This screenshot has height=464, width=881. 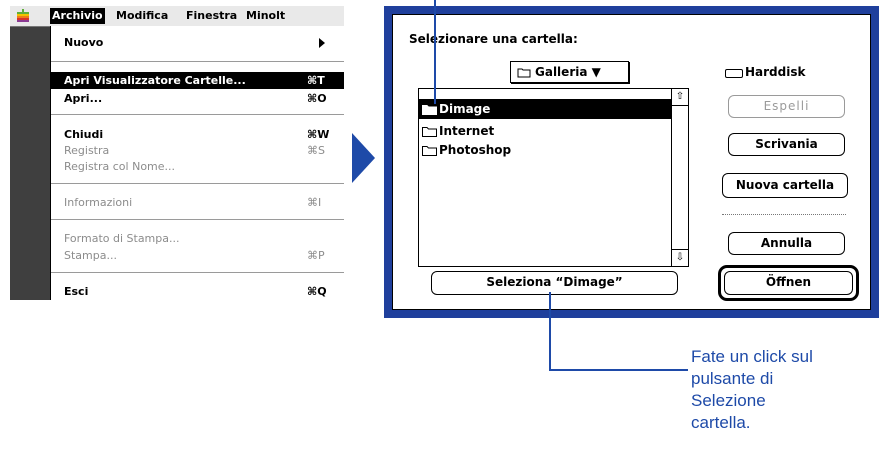 What do you see at coordinates (98, 202) in the screenshot?
I see `menu-item-label: Informazioni` at bounding box center [98, 202].